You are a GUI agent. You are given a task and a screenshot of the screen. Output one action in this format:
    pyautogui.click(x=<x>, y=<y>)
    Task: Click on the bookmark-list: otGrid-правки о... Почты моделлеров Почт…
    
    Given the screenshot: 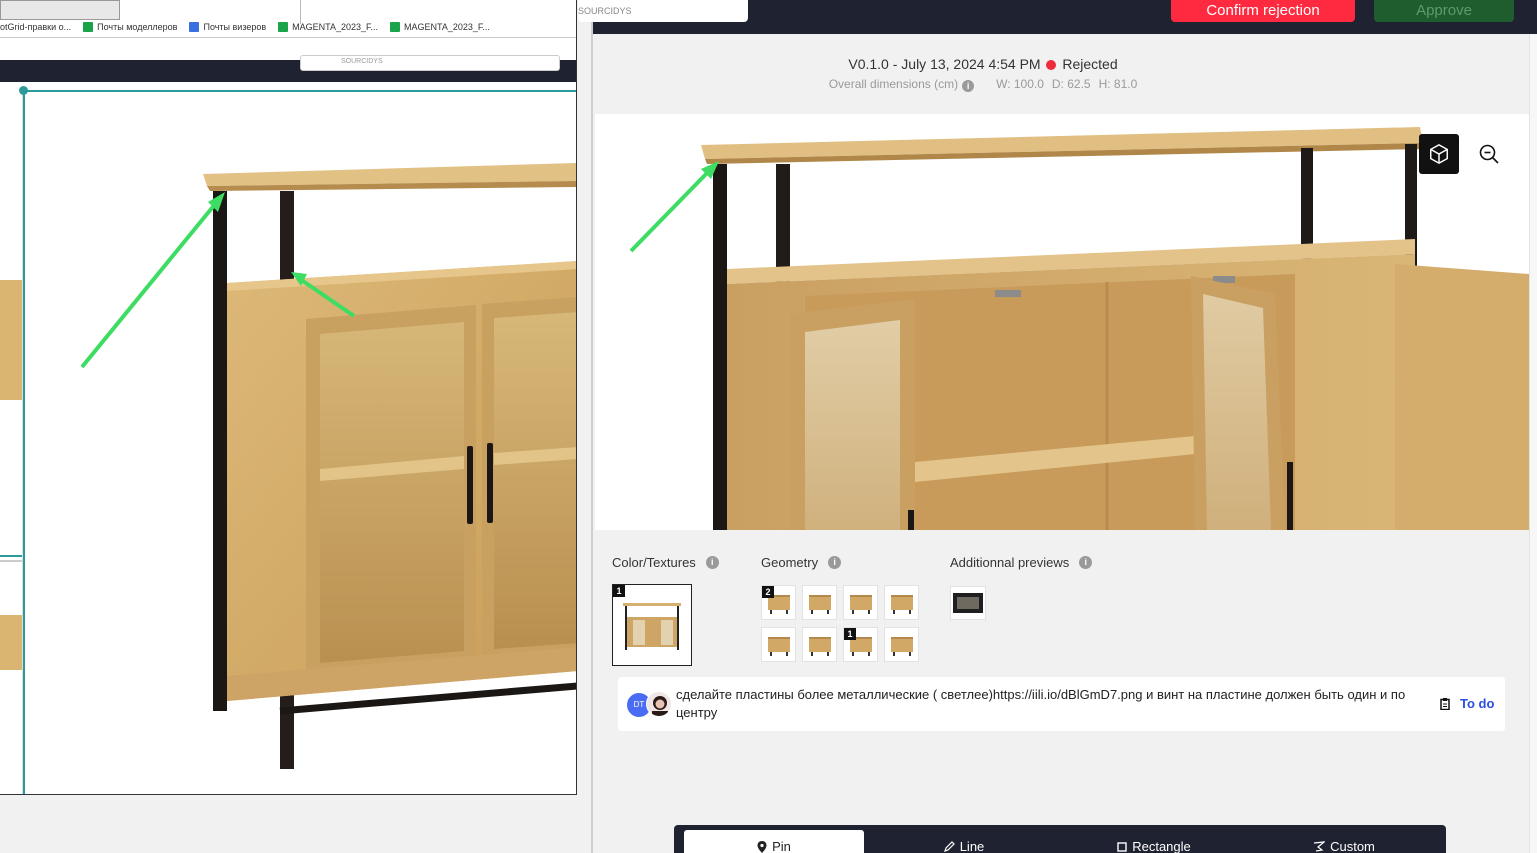 What is the action you would take?
    pyautogui.click(x=245, y=27)
    